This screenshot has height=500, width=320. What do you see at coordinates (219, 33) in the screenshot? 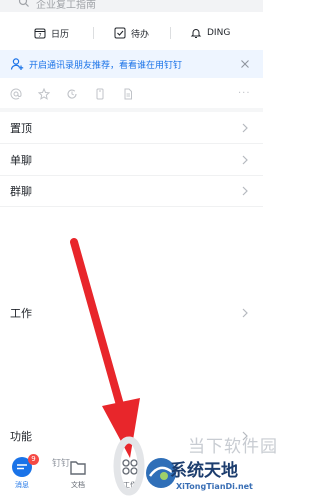
I see `ding-label: DING` at bounding box center [219, 33].